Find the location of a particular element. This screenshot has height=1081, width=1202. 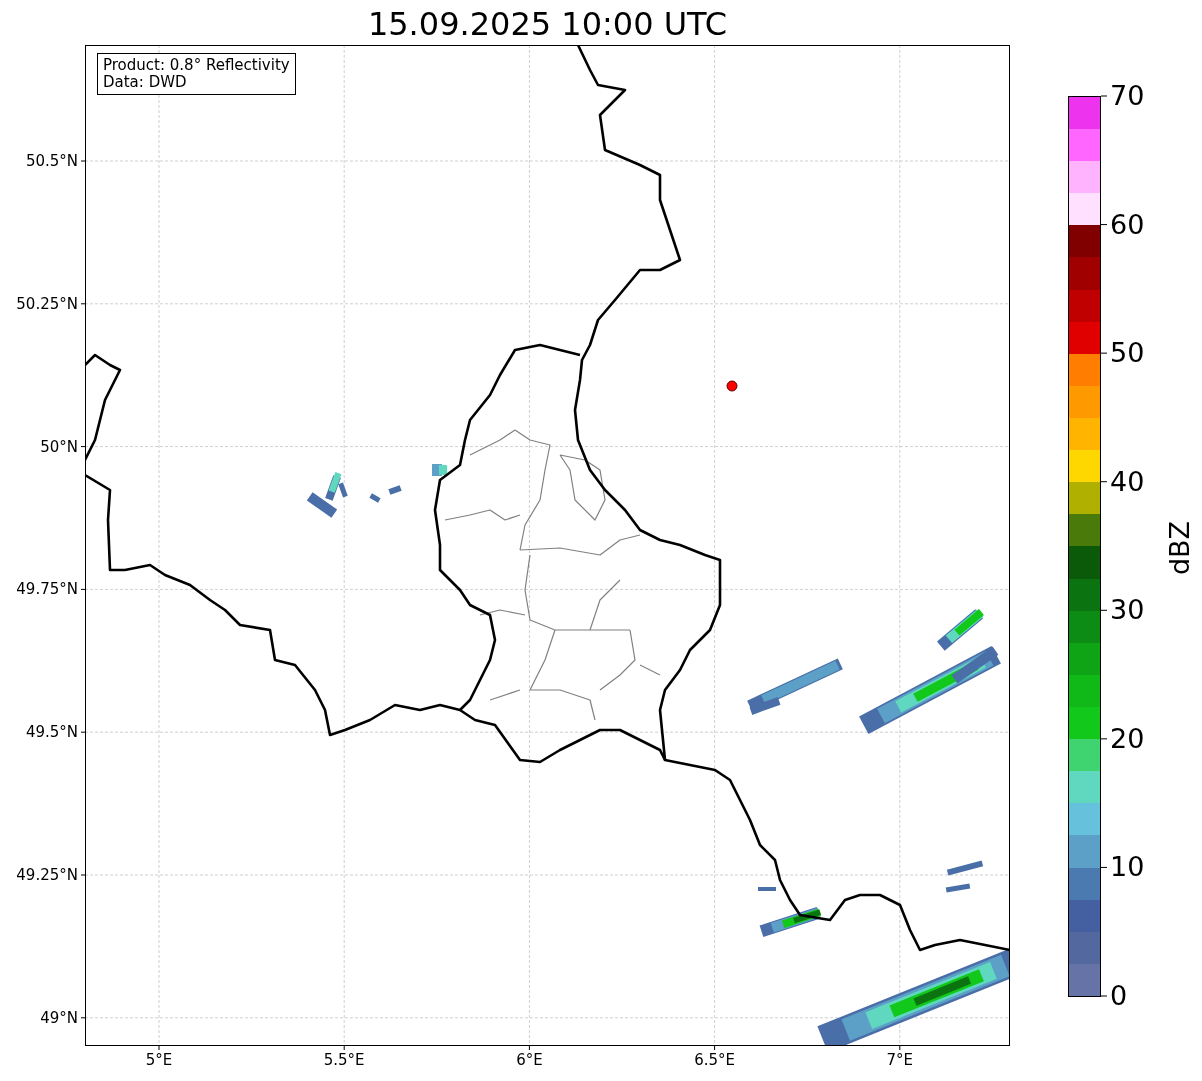

colorbar-label: dBZ is located at coordinates (1180, 548).